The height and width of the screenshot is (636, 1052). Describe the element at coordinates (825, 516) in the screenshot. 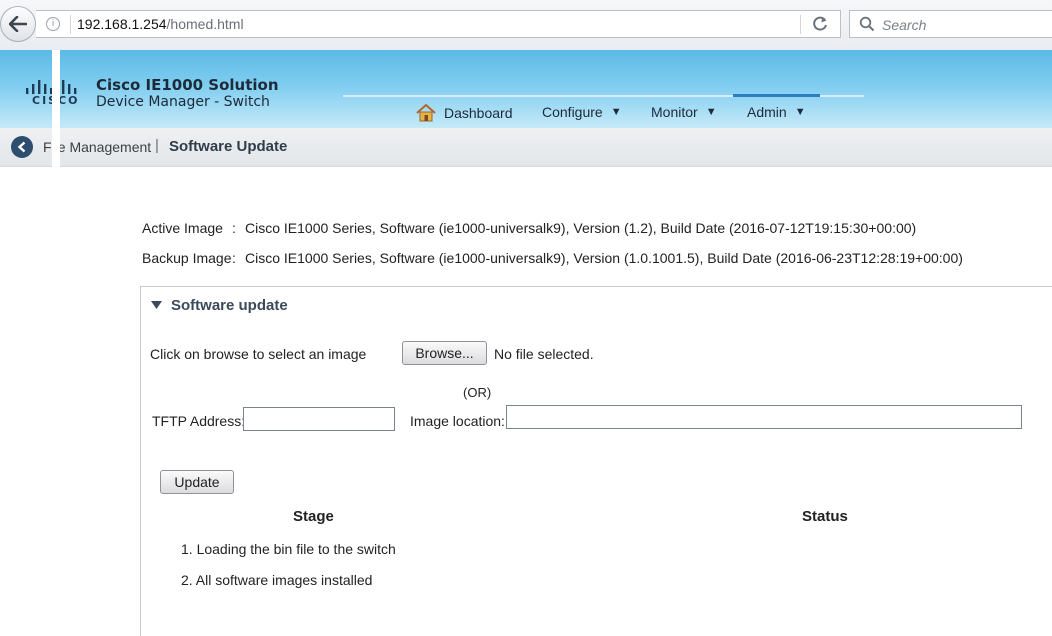

I see `status-column-header: Status` at that location.